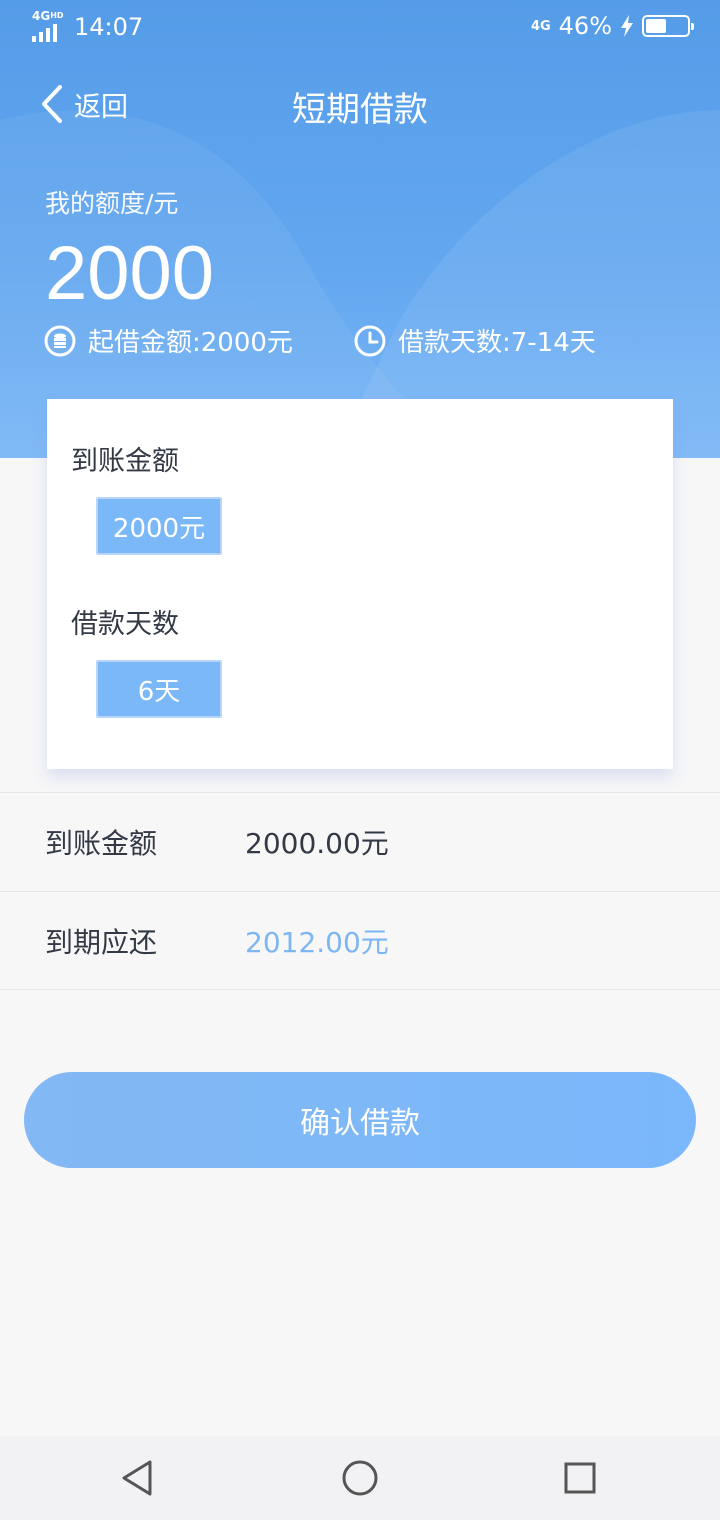  I want to click on summary-row-repay: 到期应还 2012.00元, so click(360, 940).